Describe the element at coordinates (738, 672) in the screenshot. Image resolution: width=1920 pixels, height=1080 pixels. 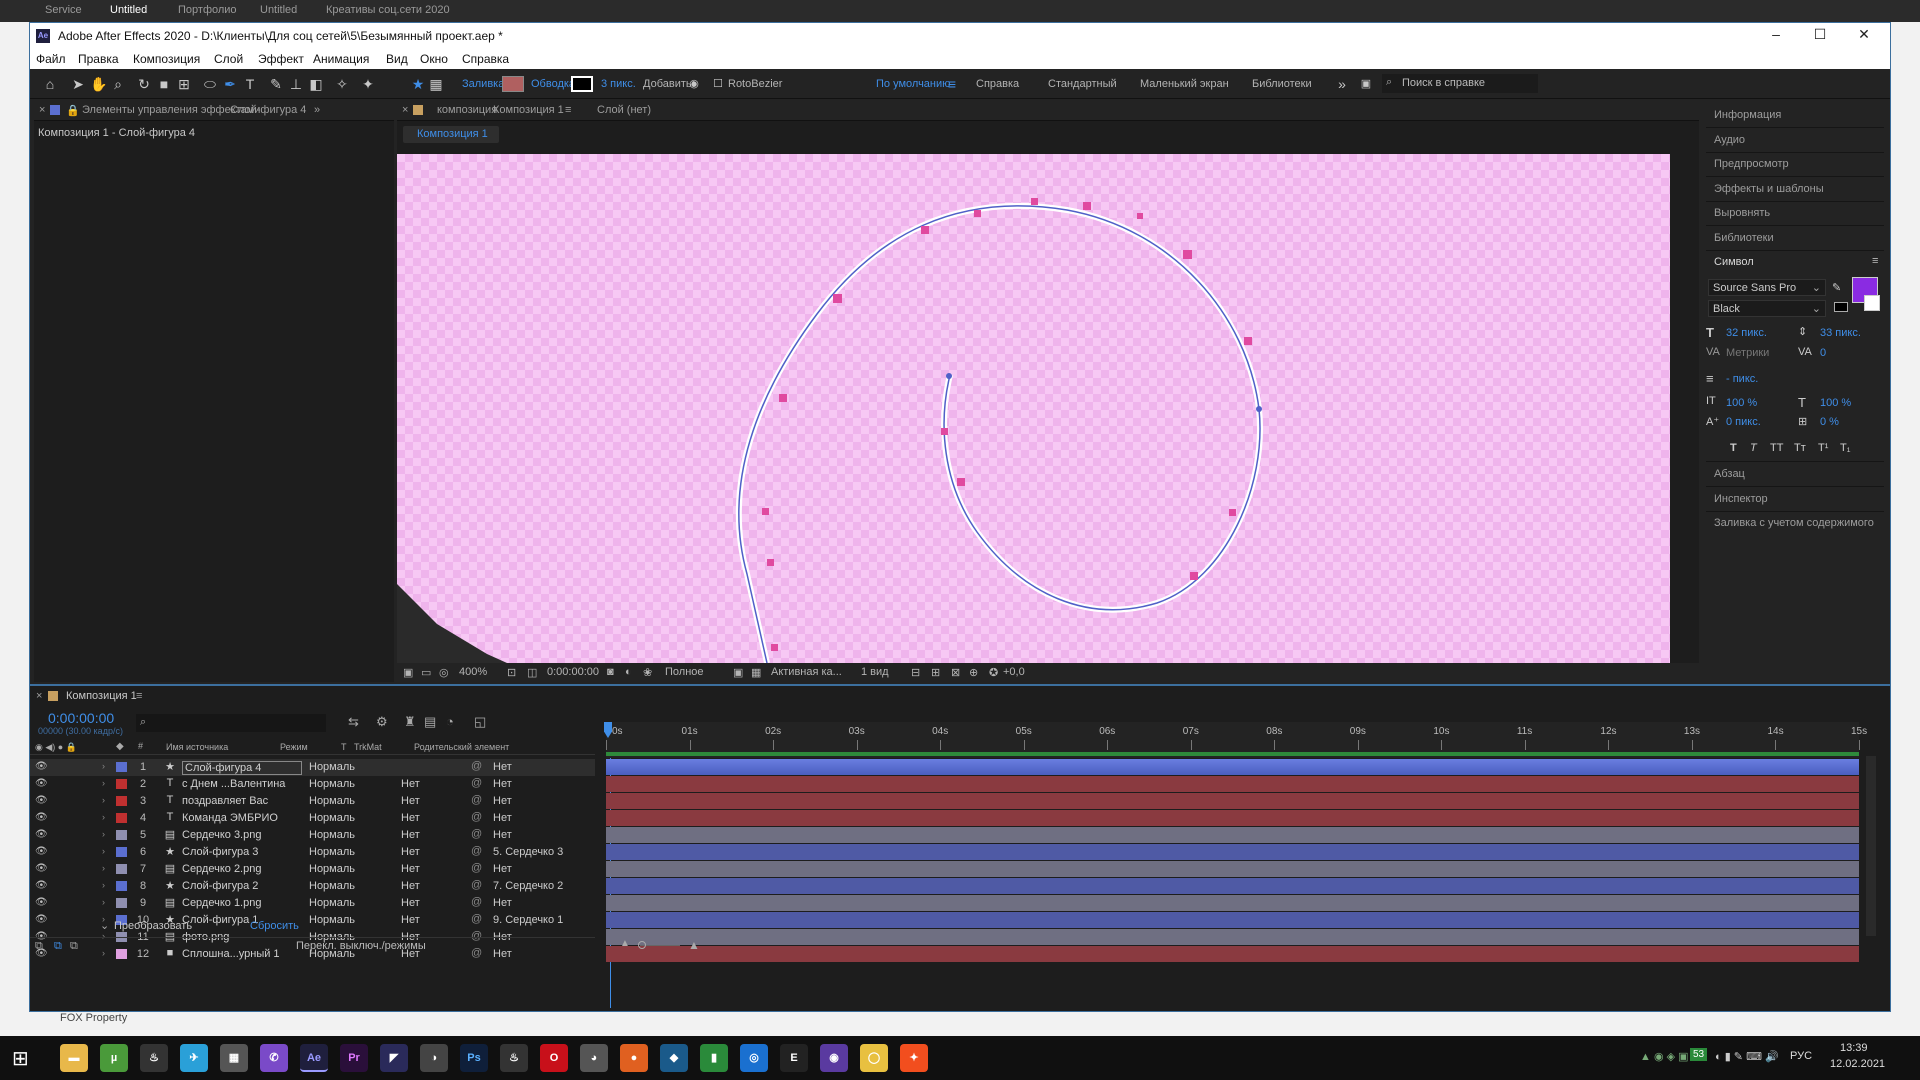
I see `roi-icon: ▣` at that location.